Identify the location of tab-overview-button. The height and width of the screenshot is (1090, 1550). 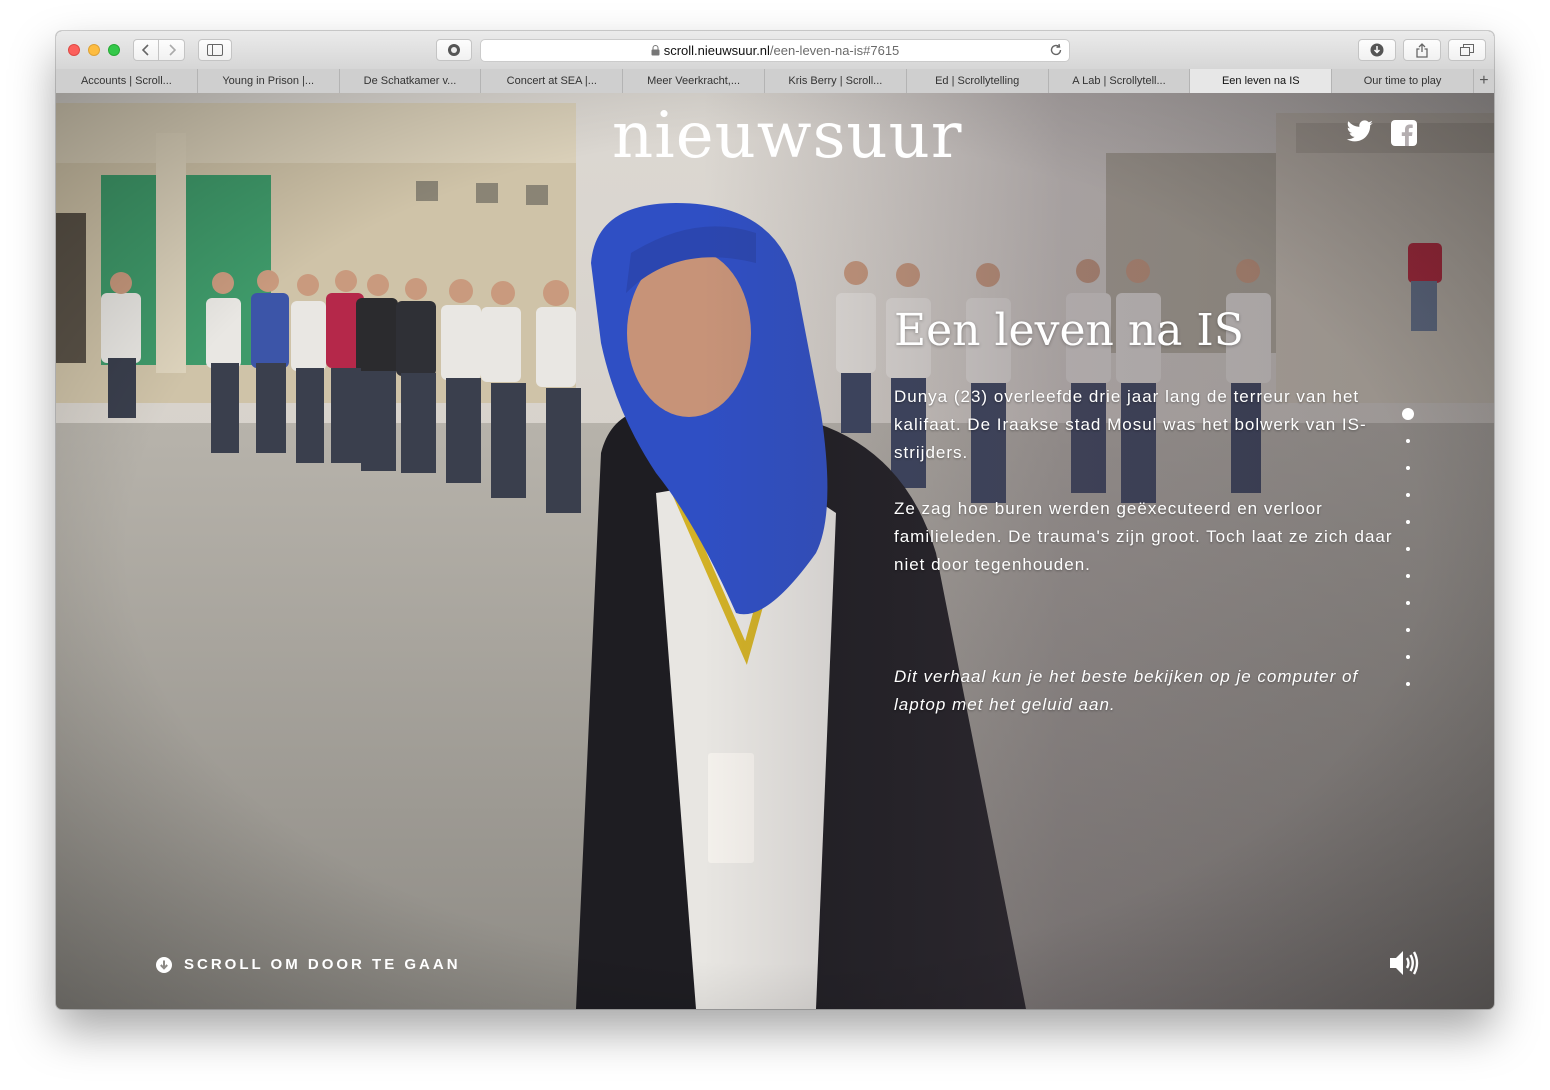
(1467, 50).